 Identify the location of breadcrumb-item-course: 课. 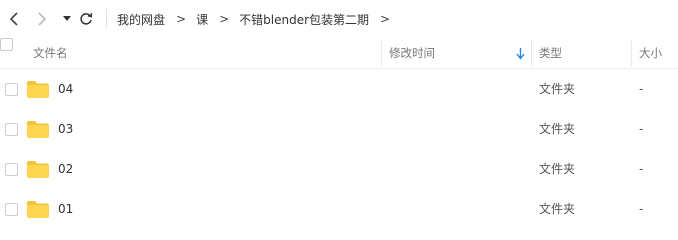
(202, 19).